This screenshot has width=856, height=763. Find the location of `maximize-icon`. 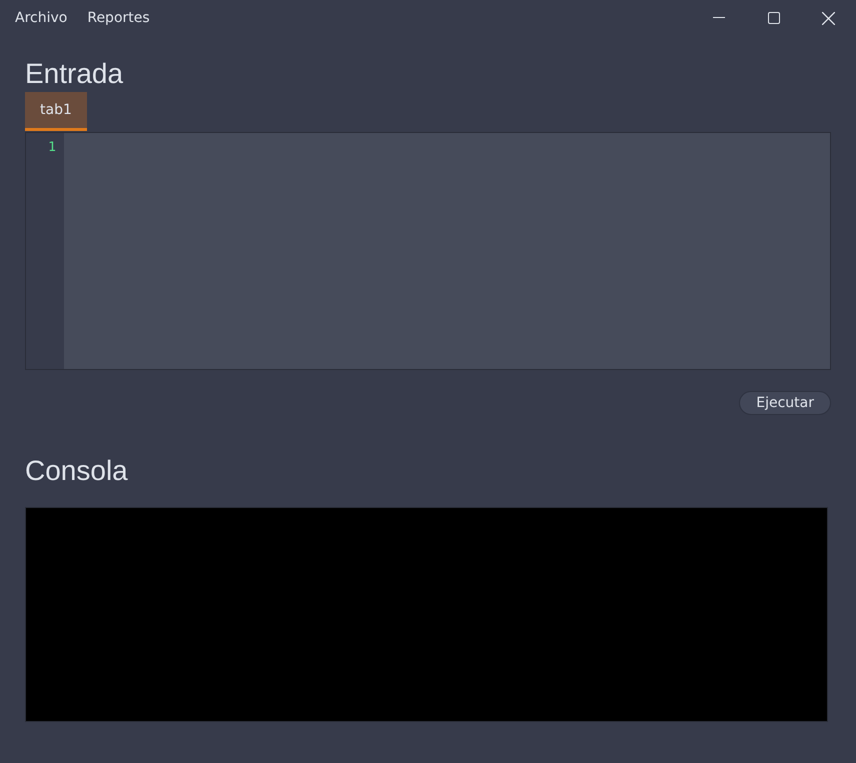

maximize-icon is located at coordinates (774, 18).